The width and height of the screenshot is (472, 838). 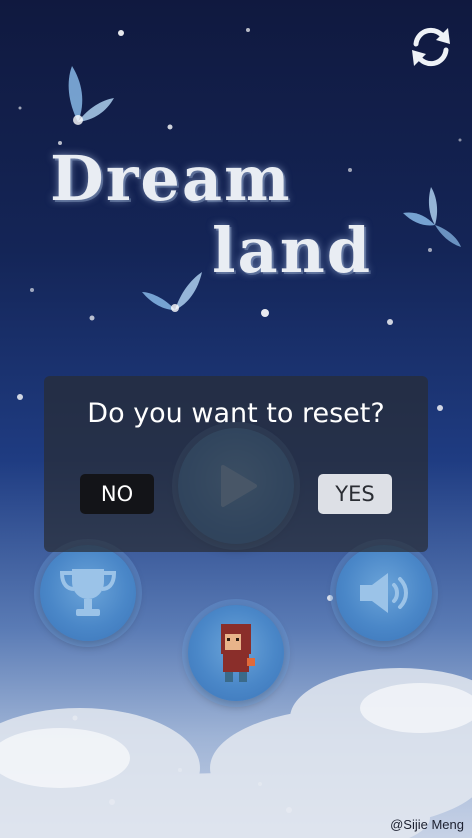 I want to click on leaderboard-button, so click(x=88, y=593).